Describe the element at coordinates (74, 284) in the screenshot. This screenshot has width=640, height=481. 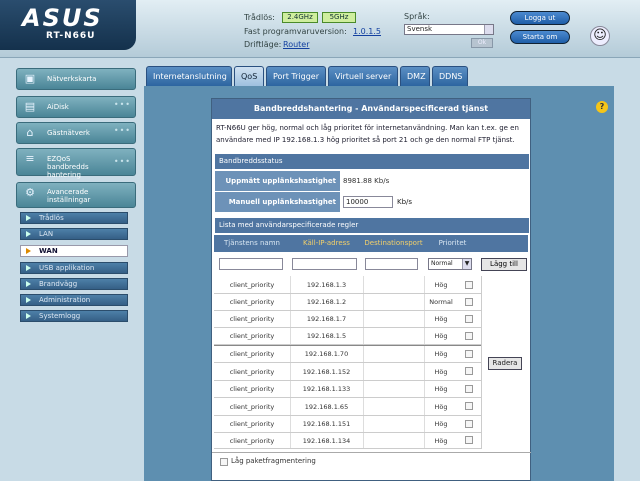
I see `sidebar-sub-firewall: Brandvägg` at that location.